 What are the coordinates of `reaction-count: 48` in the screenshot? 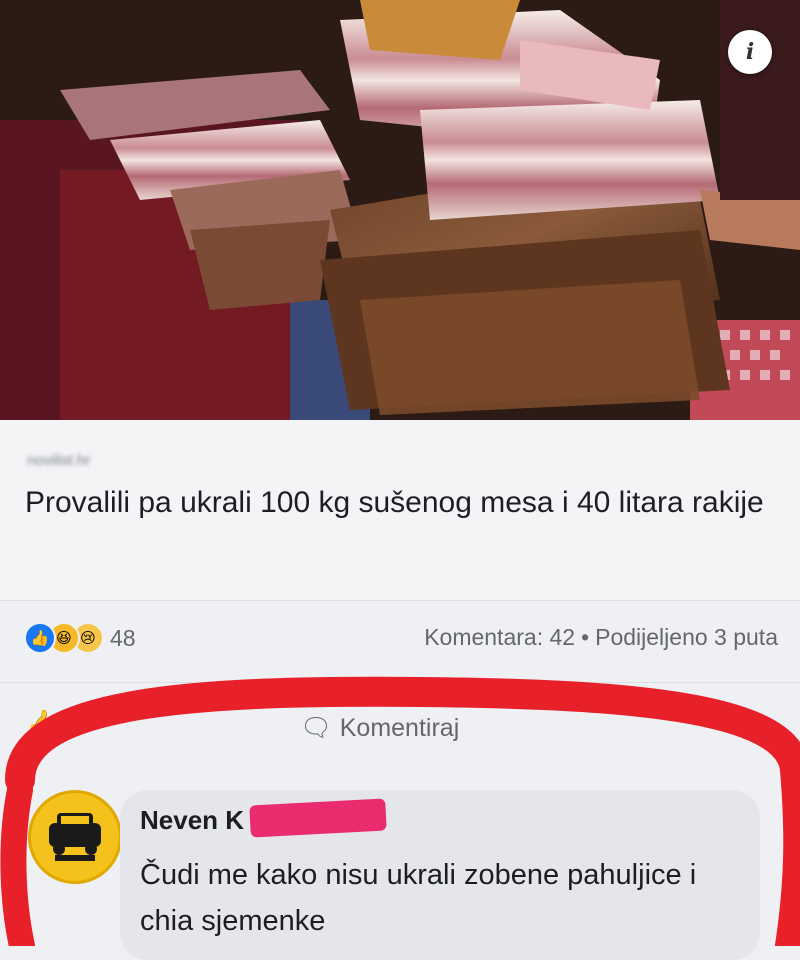 It's located at (123, 637).